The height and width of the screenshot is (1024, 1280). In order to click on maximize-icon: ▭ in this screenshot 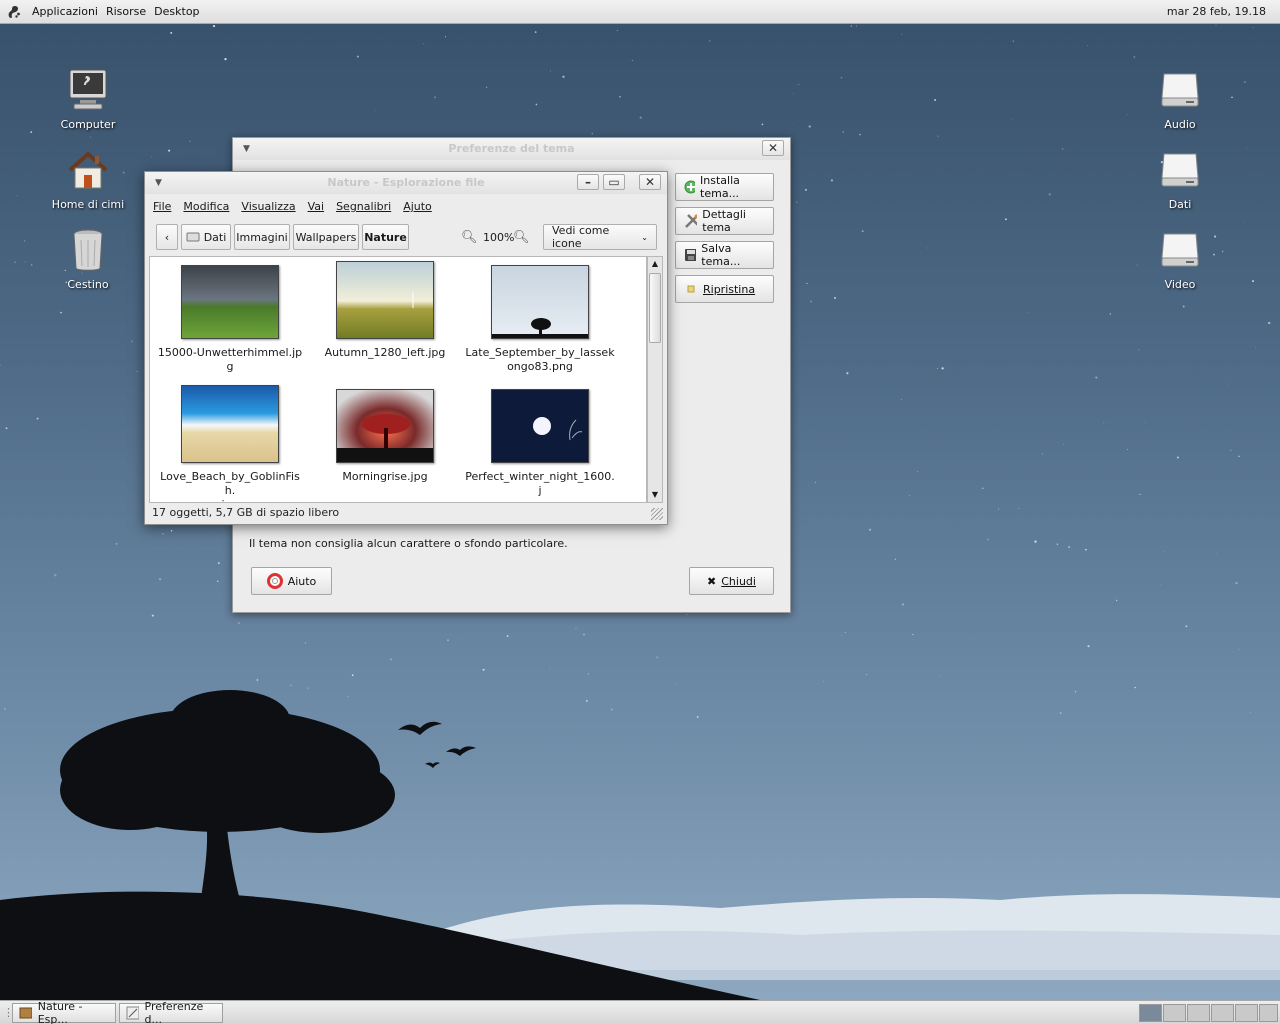, I will do `click(614, 182)`.